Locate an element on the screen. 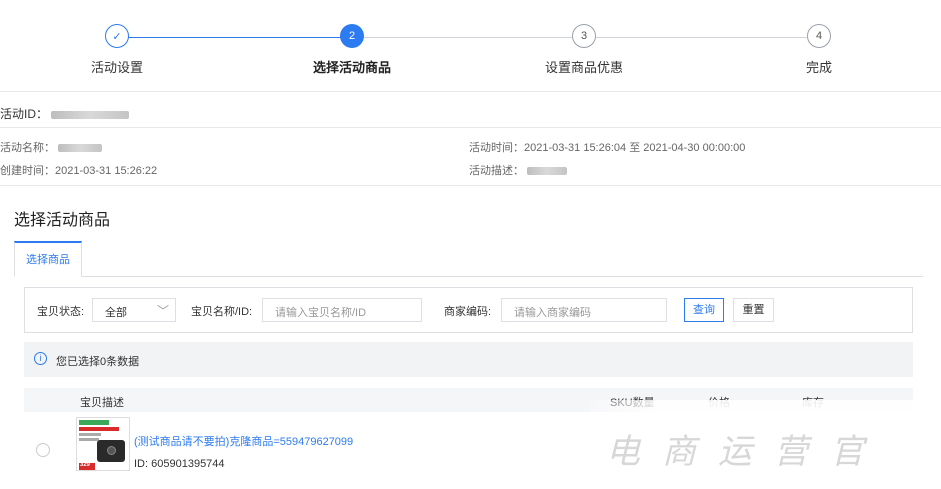 The width and height of the screenshot is (941, 489). step-complete: 4 完成 is located at coordinates (819, 50).